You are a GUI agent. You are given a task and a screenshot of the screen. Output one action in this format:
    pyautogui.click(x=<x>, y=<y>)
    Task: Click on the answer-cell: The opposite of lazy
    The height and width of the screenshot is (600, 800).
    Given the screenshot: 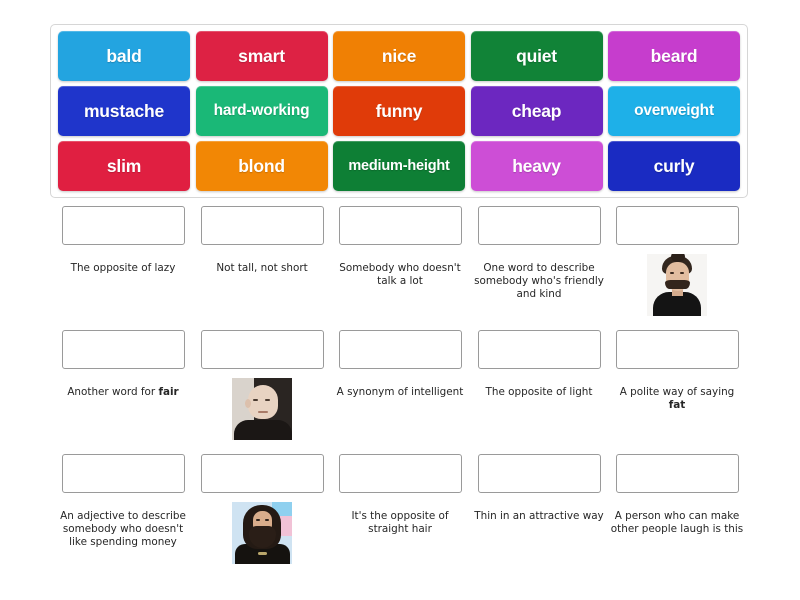 What is the action you would take?
    pyautogui.click(x=123, y=240)
    